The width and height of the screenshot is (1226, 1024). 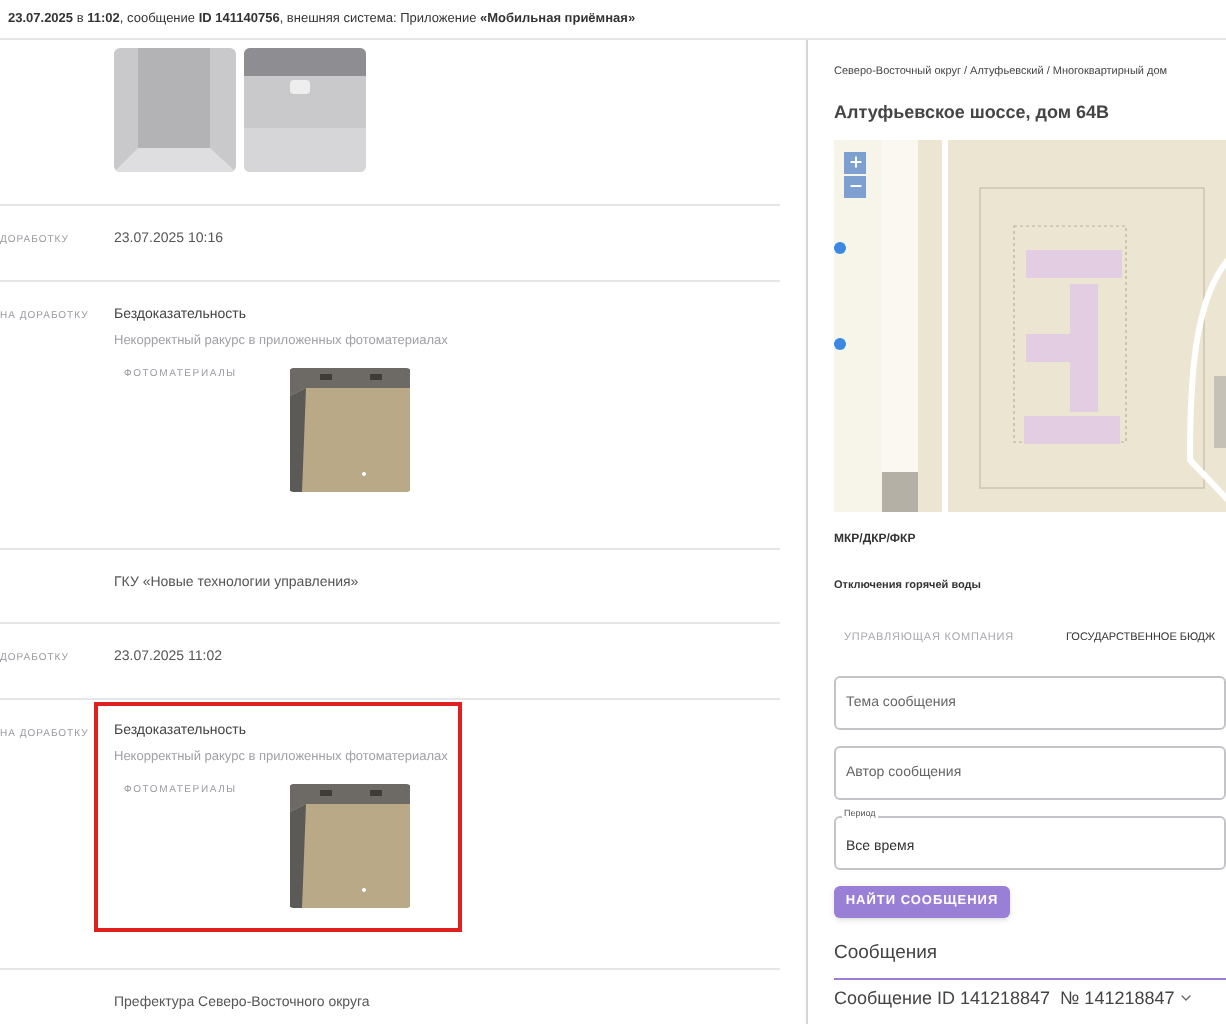 What do you see at coordinates (1004, 998) in the screenshot?
I see `message-heading: Сообщение ID 141218847 № 141218847` at bounding box center [1004, 998].